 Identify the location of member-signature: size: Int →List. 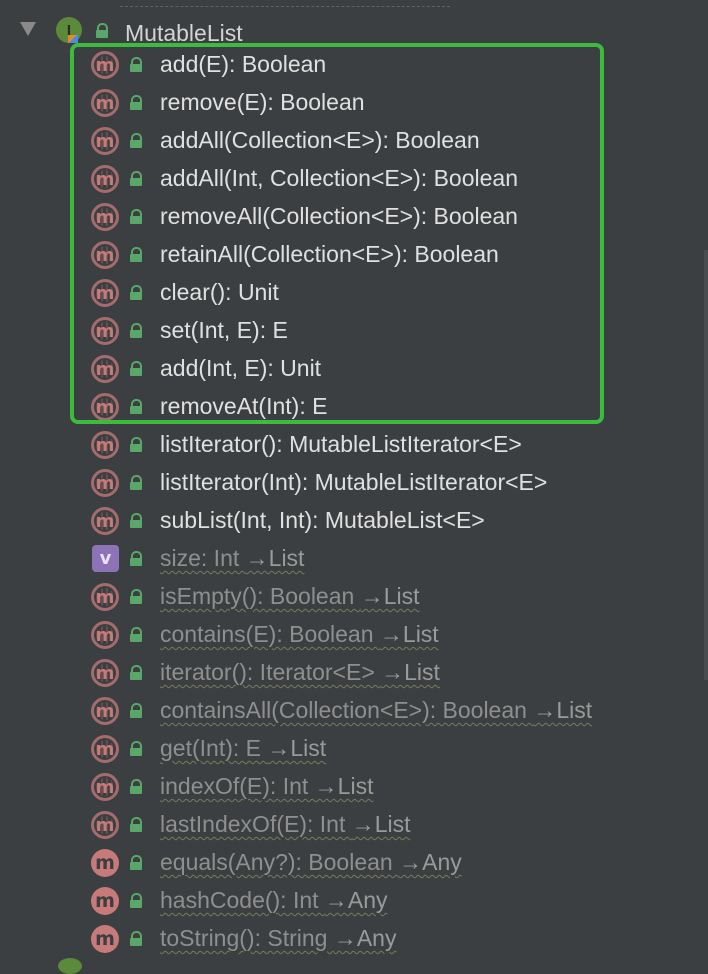
(232, 558).